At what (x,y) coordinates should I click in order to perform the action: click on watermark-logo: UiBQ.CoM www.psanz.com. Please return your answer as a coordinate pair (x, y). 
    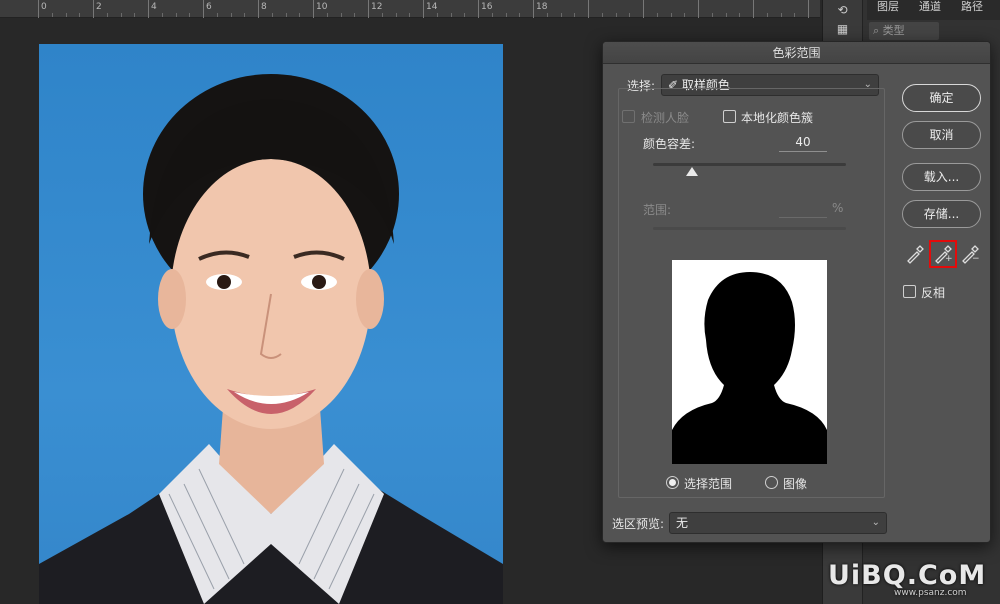
    Looking at the image, I should click on (907, 579).